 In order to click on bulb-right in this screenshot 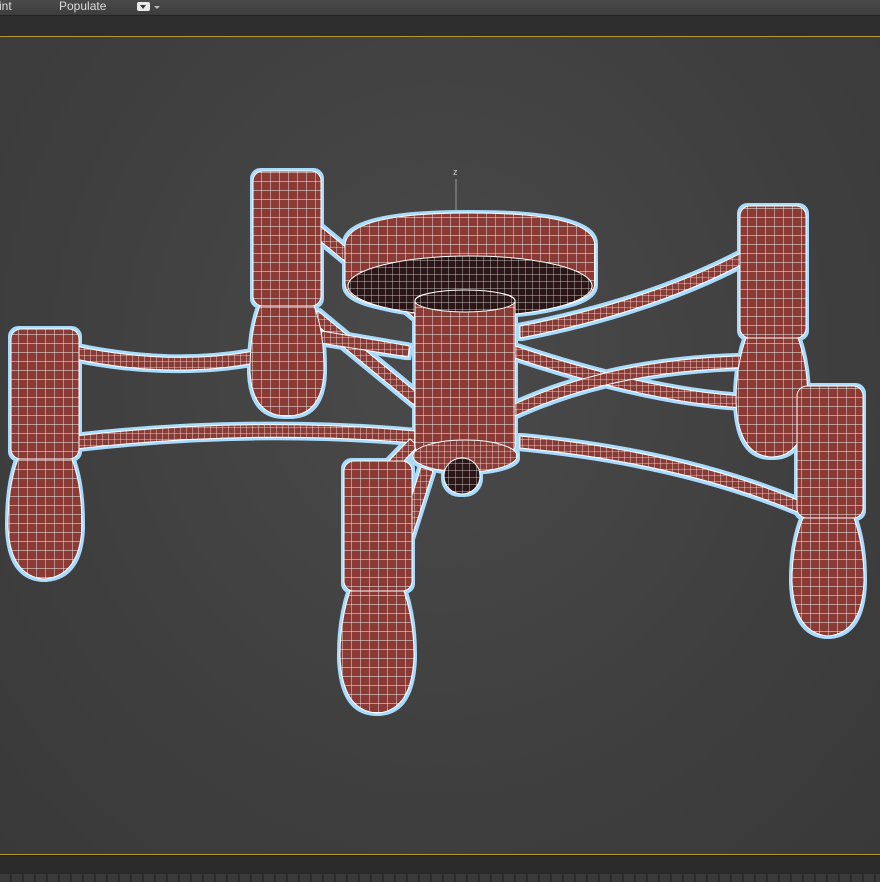, I will do `click(828, 511)`.